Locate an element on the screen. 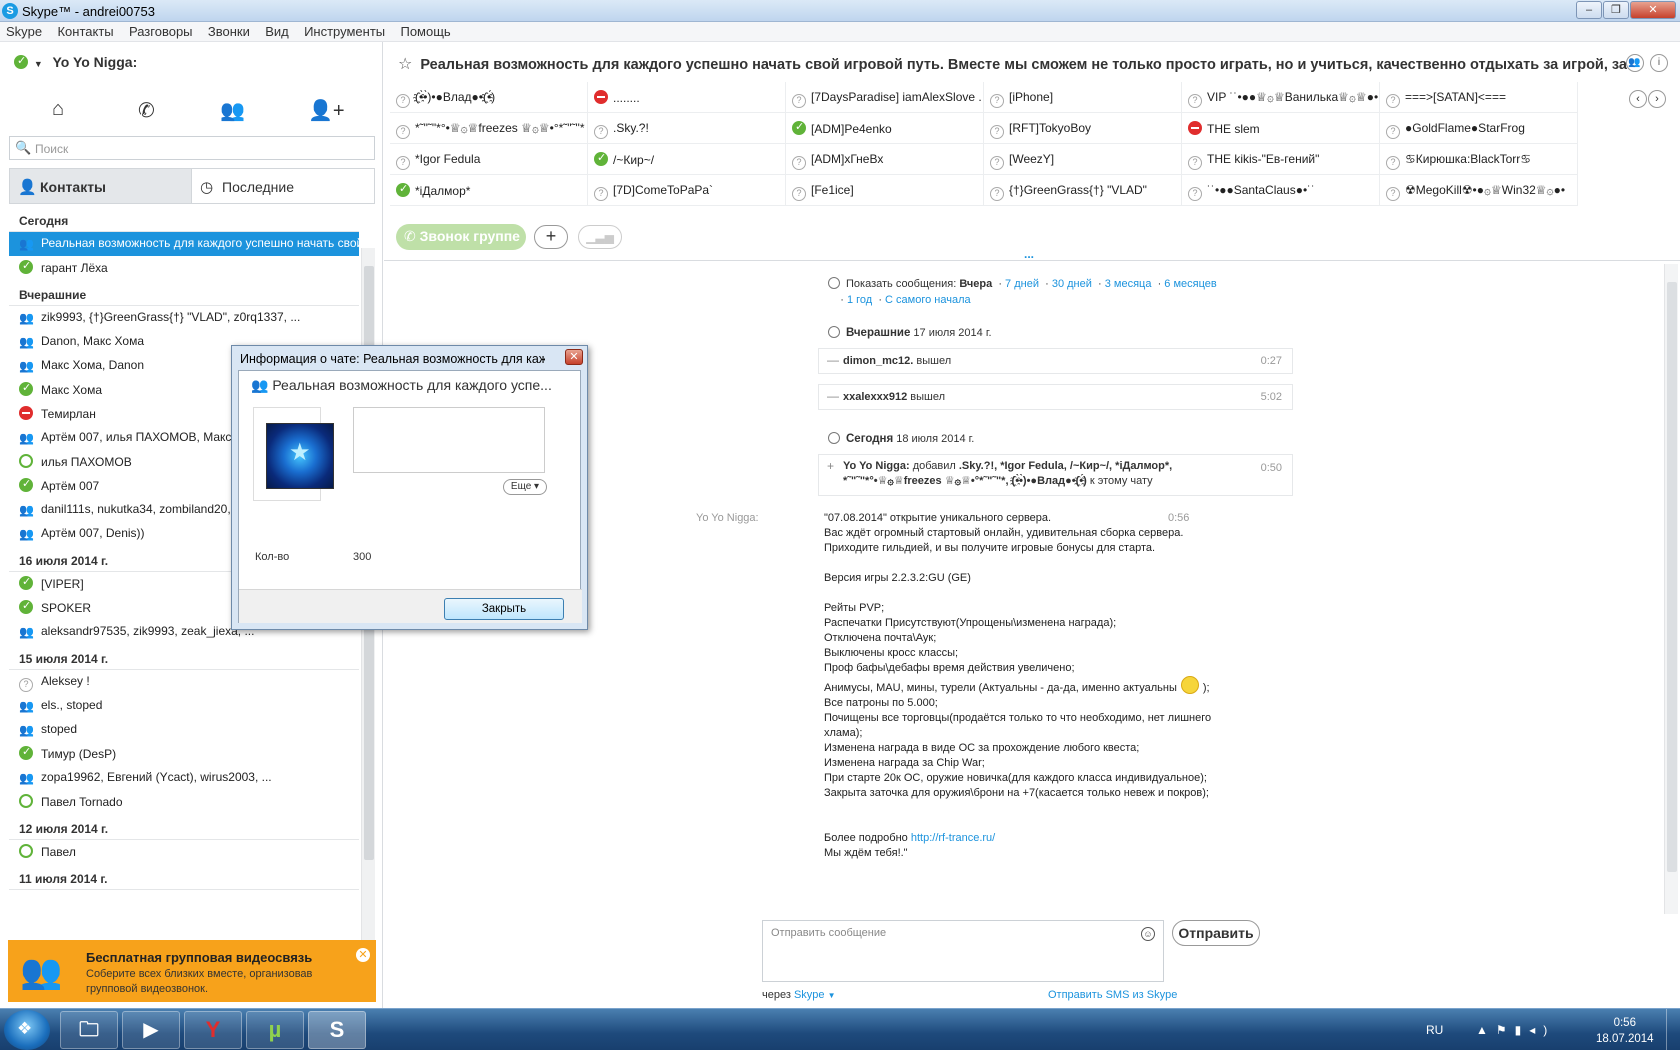  member-cell: ? [iPhone] is located at coordinates (1083, 97).